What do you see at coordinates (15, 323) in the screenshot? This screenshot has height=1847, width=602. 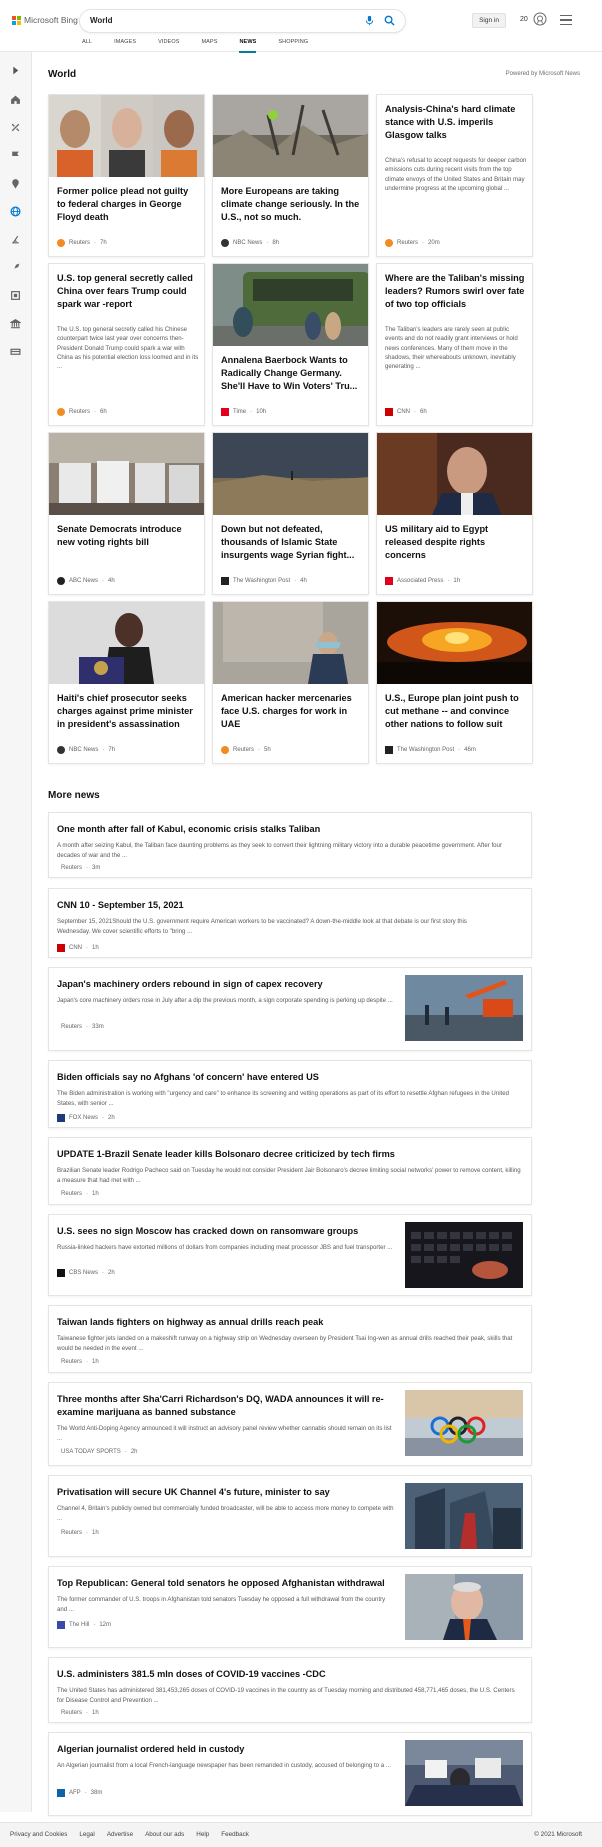 I see `politics-icon` at bounding box center [15, 323].